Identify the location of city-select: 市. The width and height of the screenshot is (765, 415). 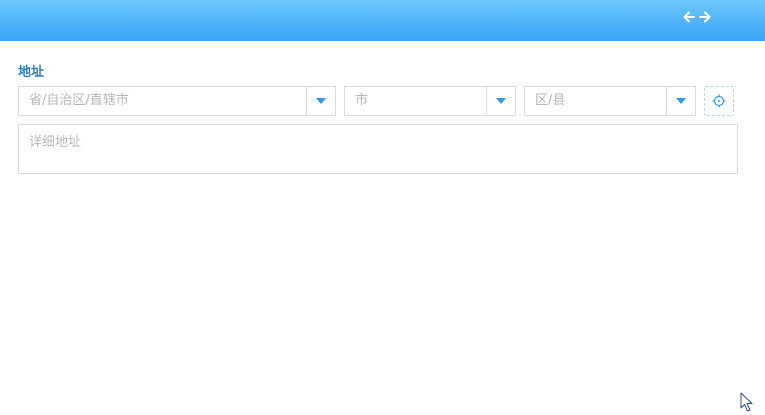
(430, 101).